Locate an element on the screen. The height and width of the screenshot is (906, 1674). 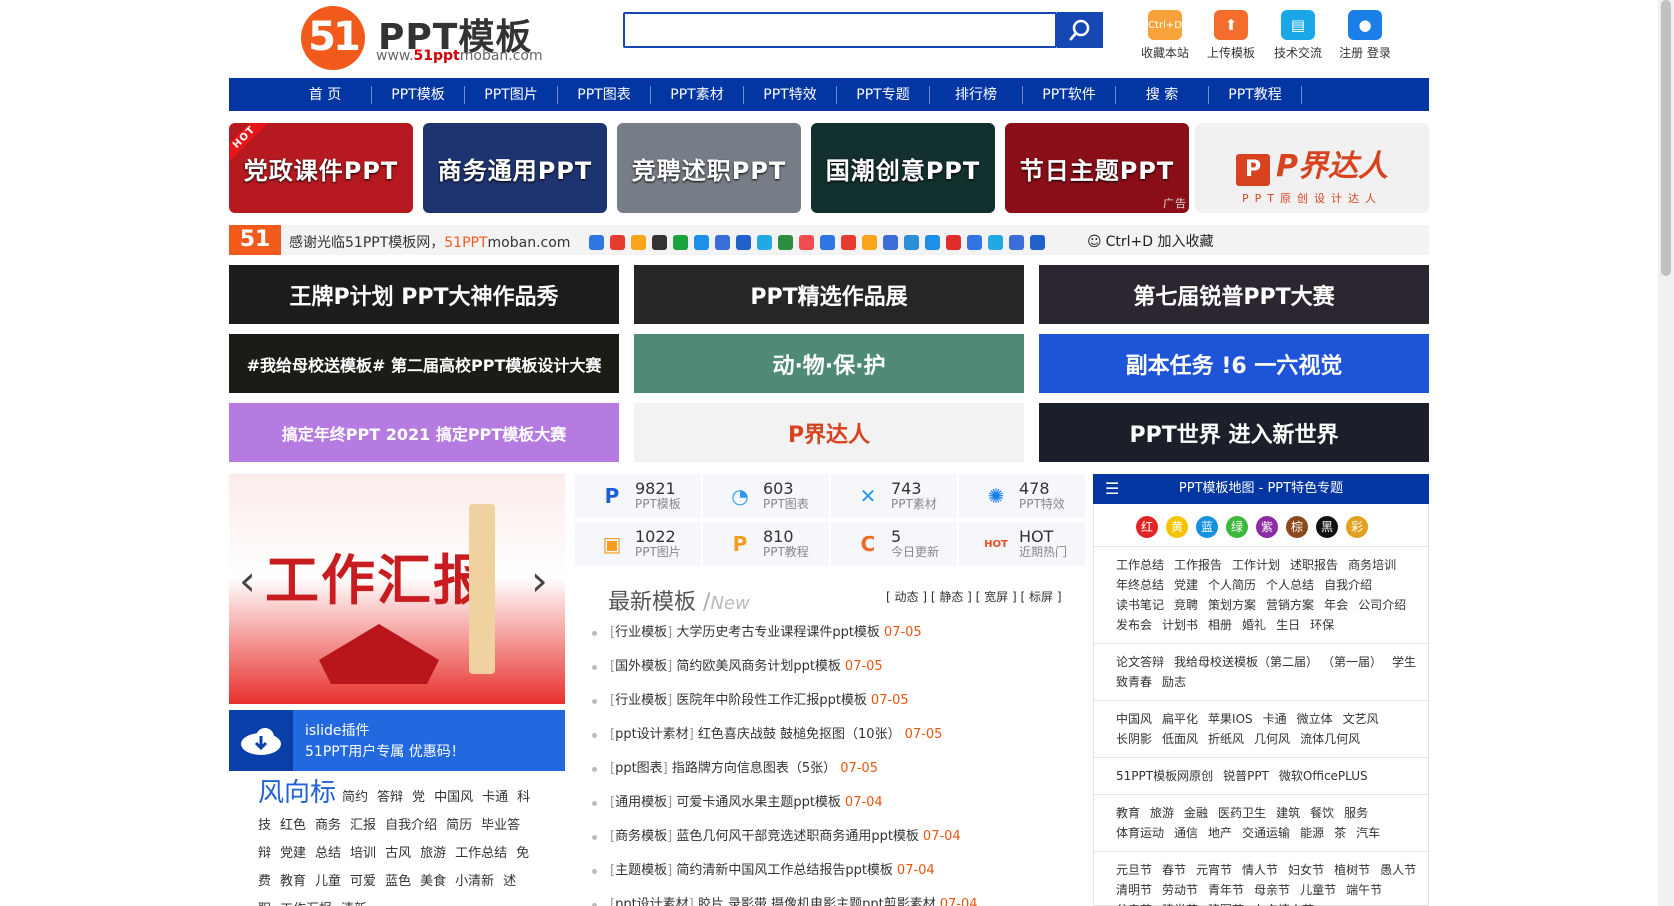
map-tag: 论文答辩 is located at coordinates (1140, 662).